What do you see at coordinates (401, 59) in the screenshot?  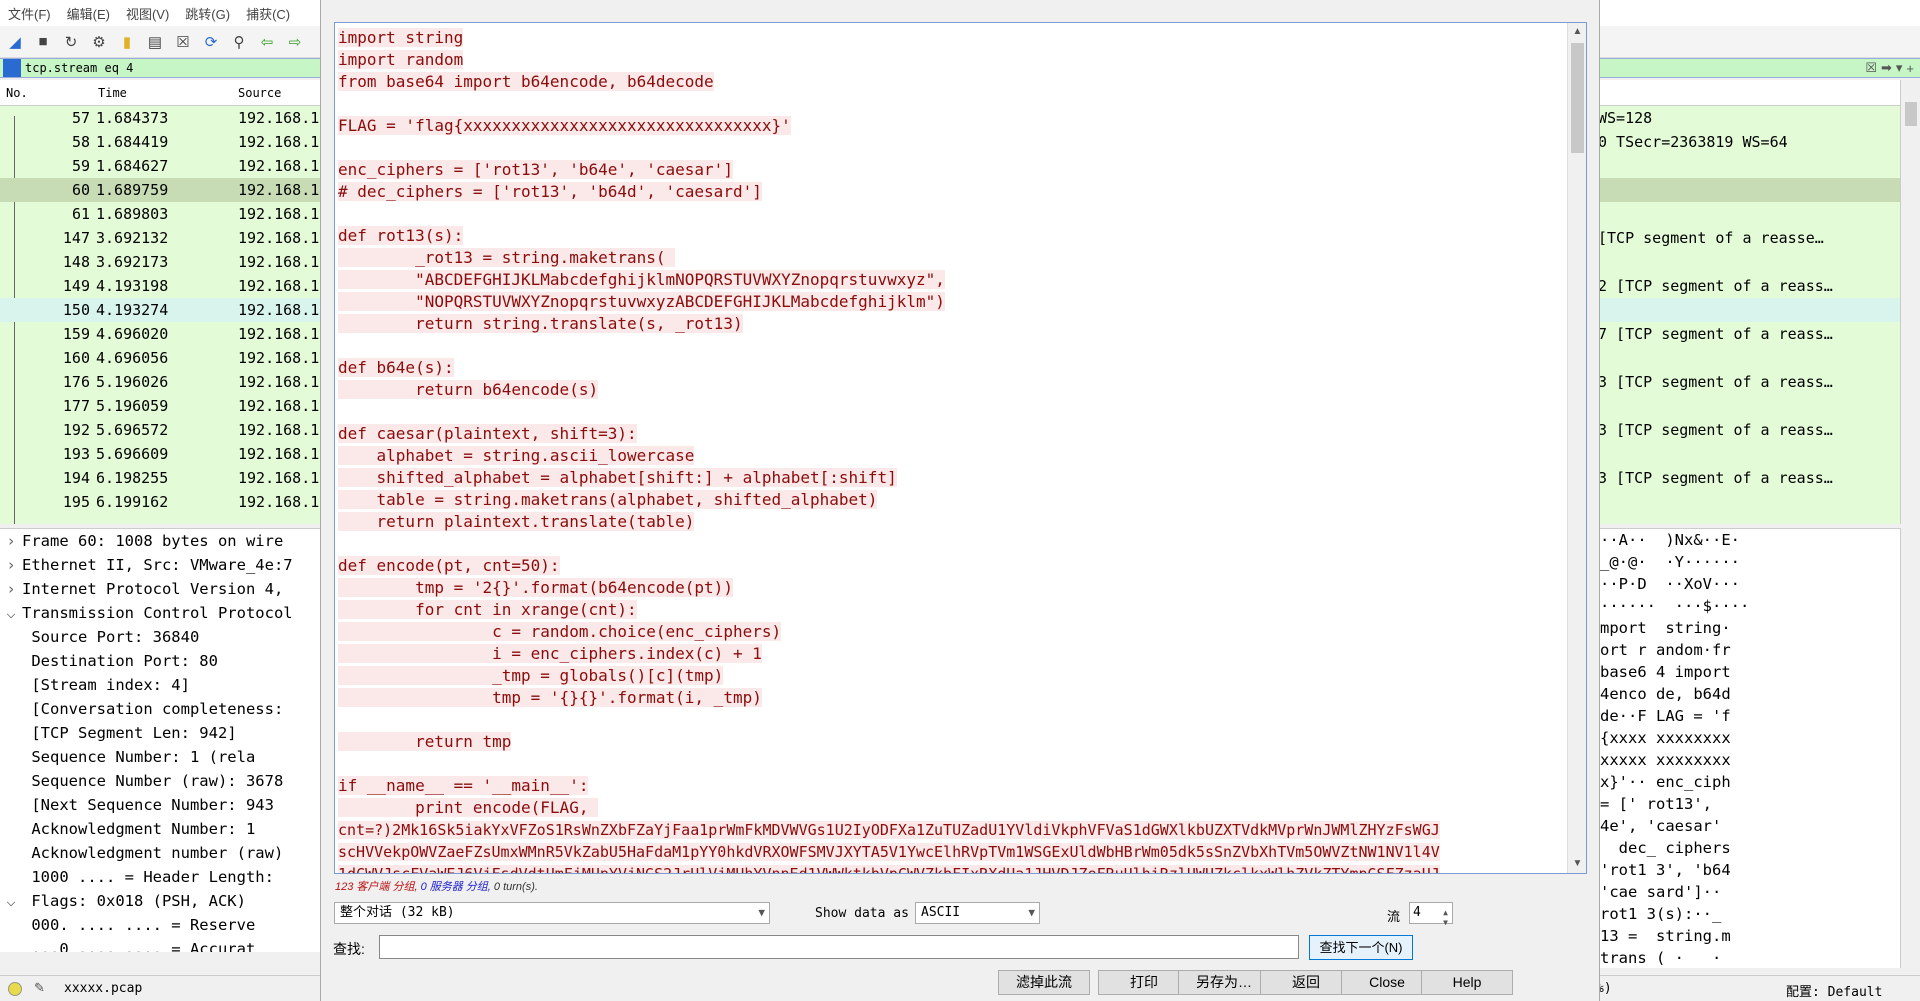 I see `stream-line-text: import random` at bounding box center [401, 59].